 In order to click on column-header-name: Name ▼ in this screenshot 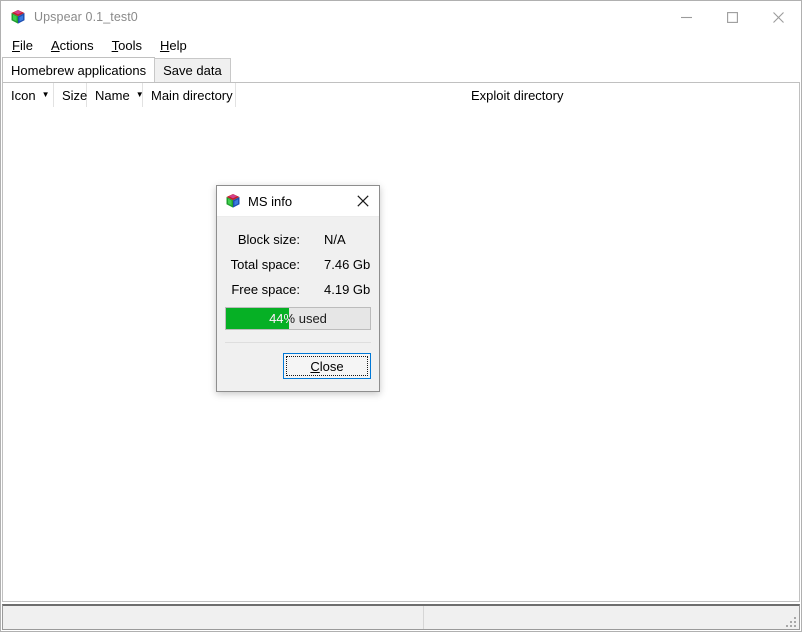, I will do `click(115, 95)`.